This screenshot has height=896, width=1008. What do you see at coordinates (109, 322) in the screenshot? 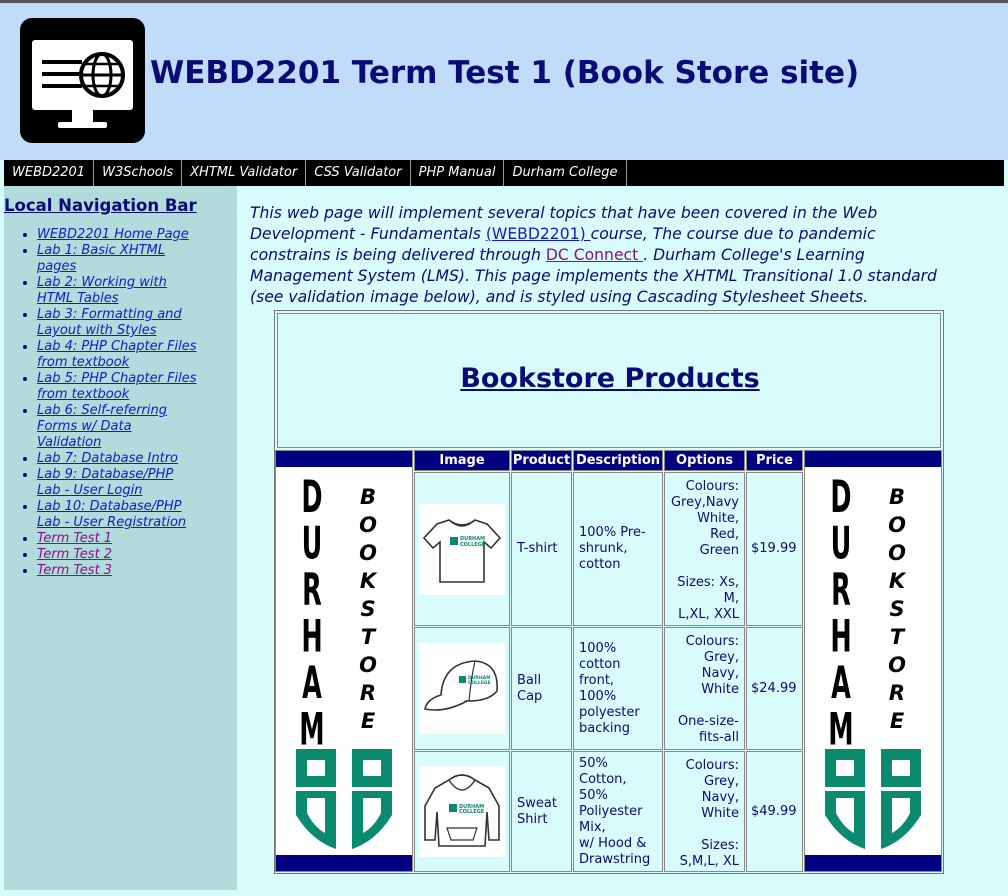
I see `sidebar-link-4: Lab 3: Formatting and Layout with Styles` at bounding box center [109, 322].